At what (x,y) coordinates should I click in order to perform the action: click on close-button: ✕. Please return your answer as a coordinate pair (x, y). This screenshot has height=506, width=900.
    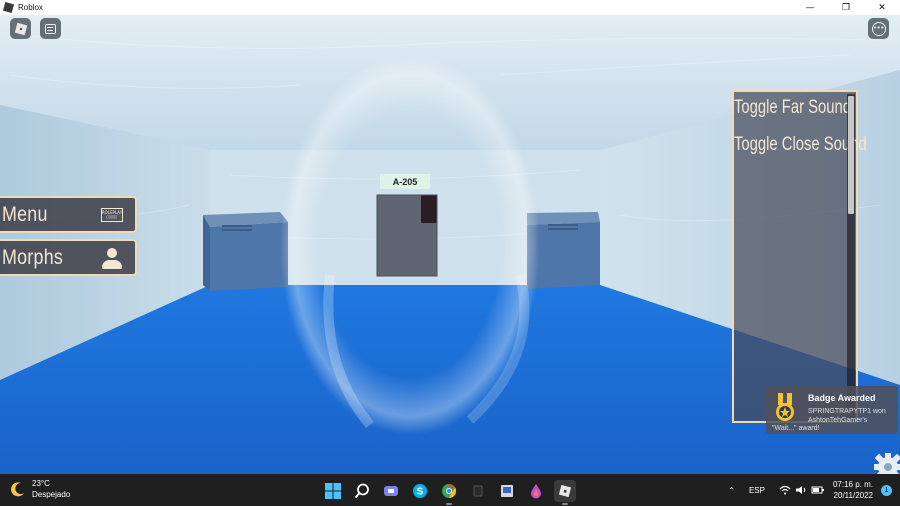
    Looking at the image, I should click on (882, 7).